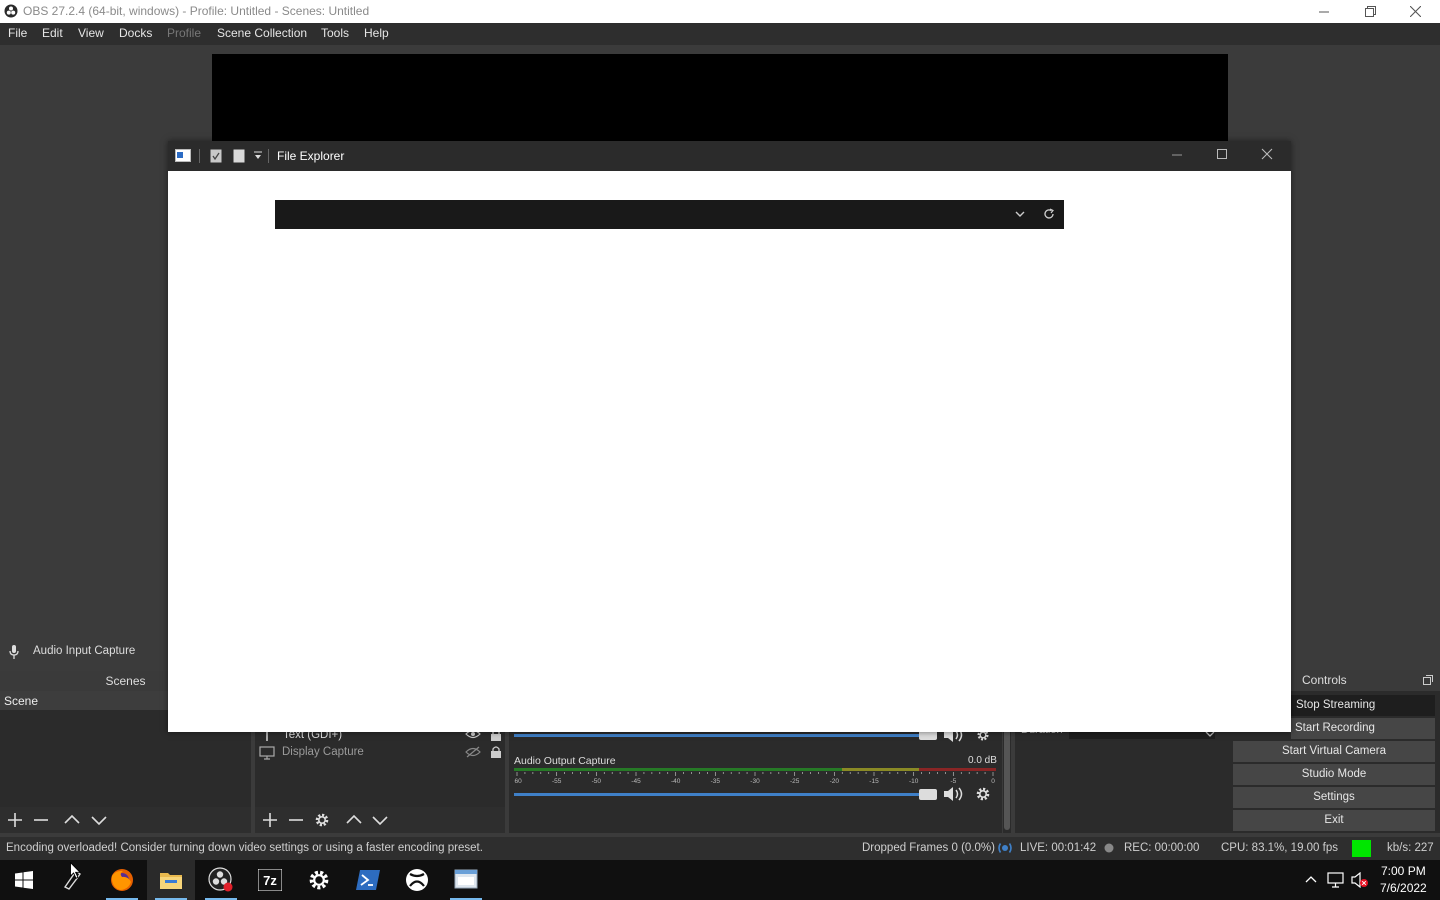 This screenshot has height=900, width=1440. I want to click on menu-edit: Edit, so click(52, 33).